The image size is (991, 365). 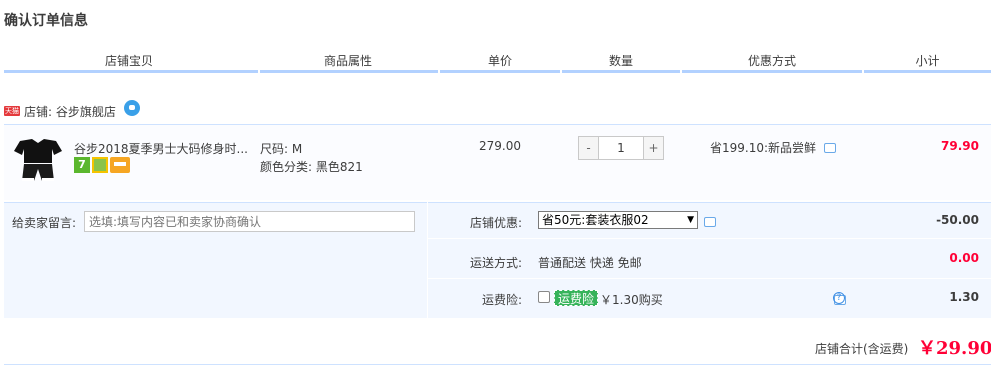 I want to click on promotion-text: 省199.10:新品尝鲜, so click(x=763, y=148).